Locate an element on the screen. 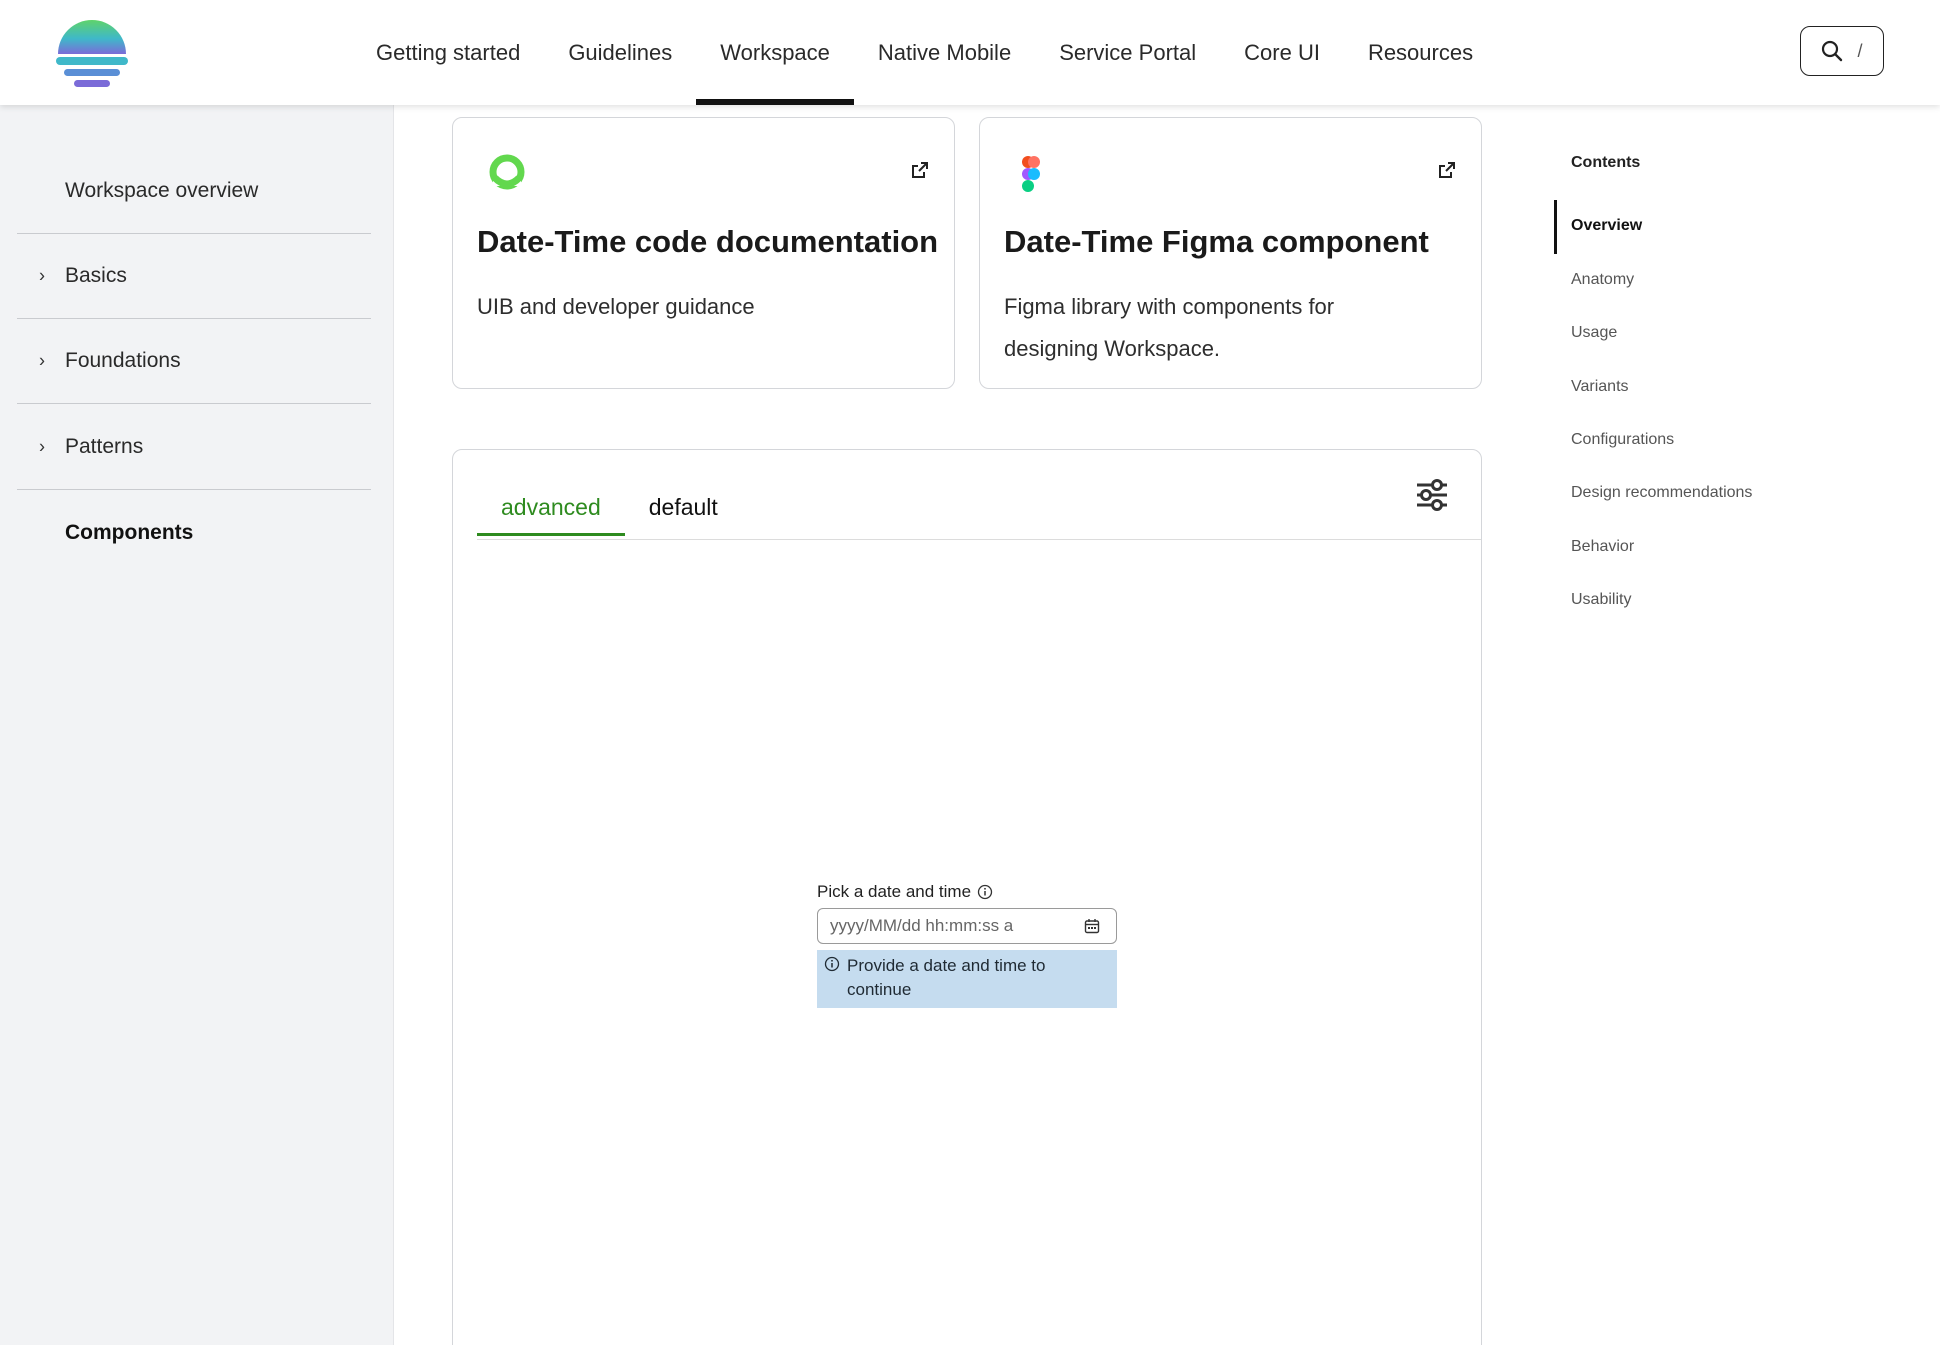 The width and height of the screenshot is (1940, 1345). toc-item-variants: Variants is located at coordinates (1600, 387).